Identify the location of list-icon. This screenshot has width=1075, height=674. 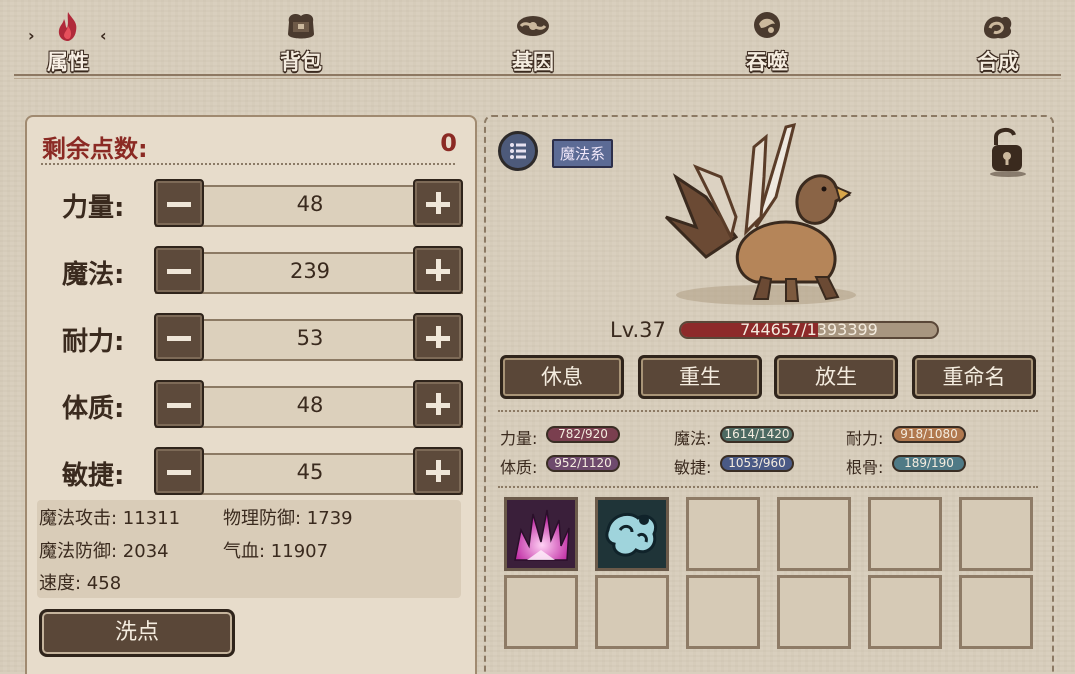
(518, 151).